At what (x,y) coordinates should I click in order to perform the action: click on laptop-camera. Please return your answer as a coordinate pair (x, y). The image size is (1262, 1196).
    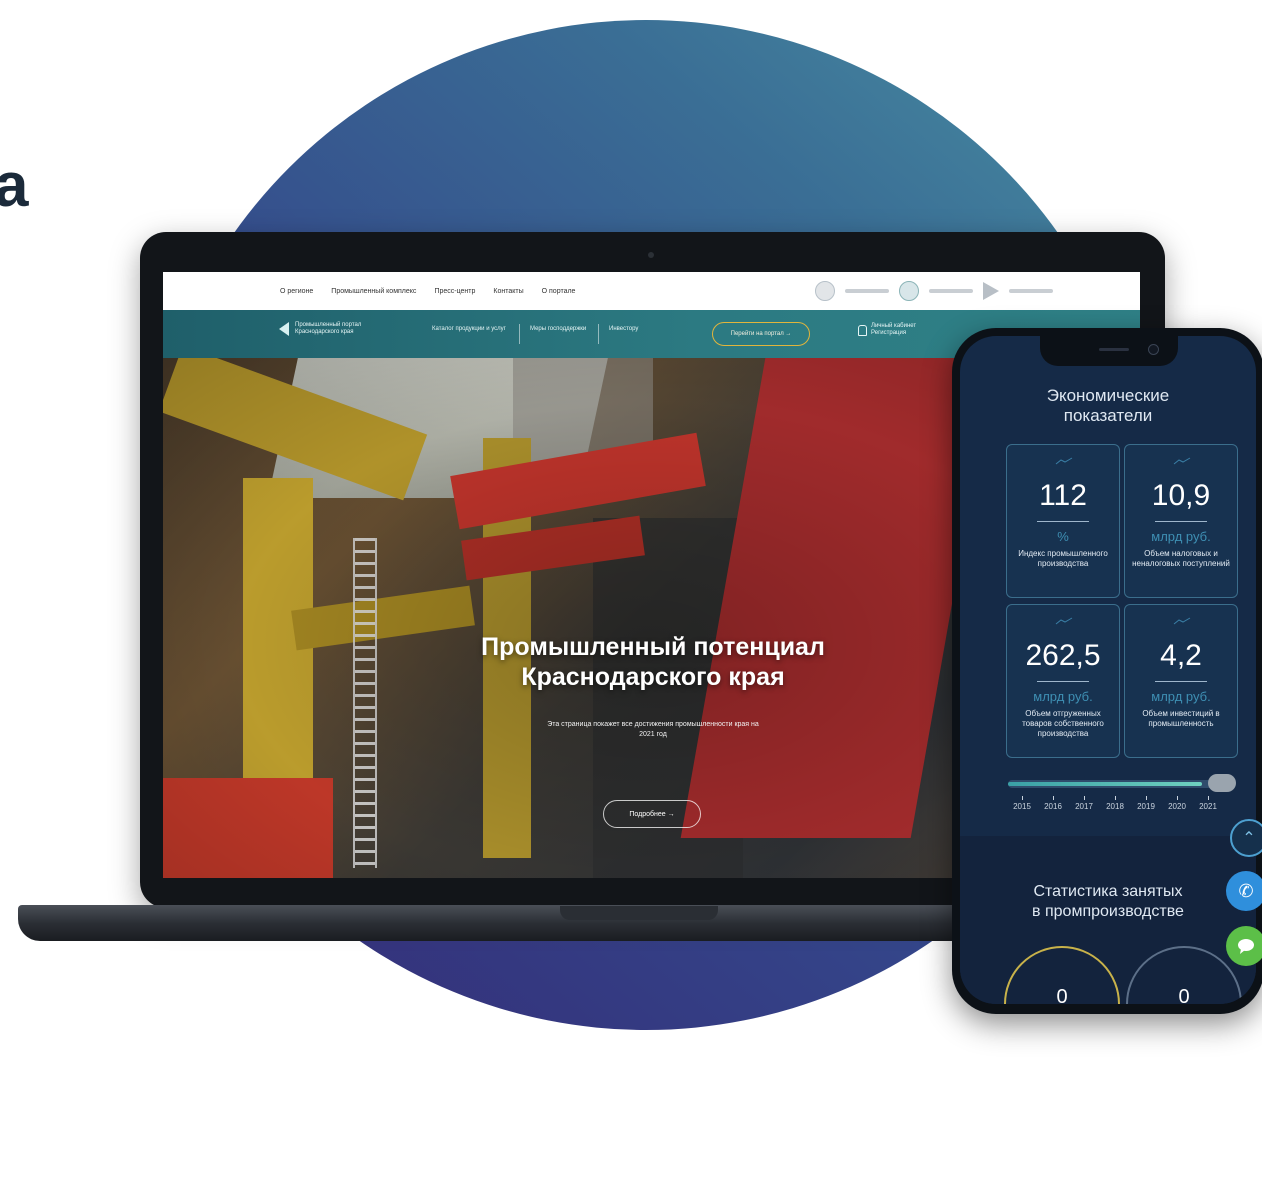
    Looking at the image, I should click on (651, 255).